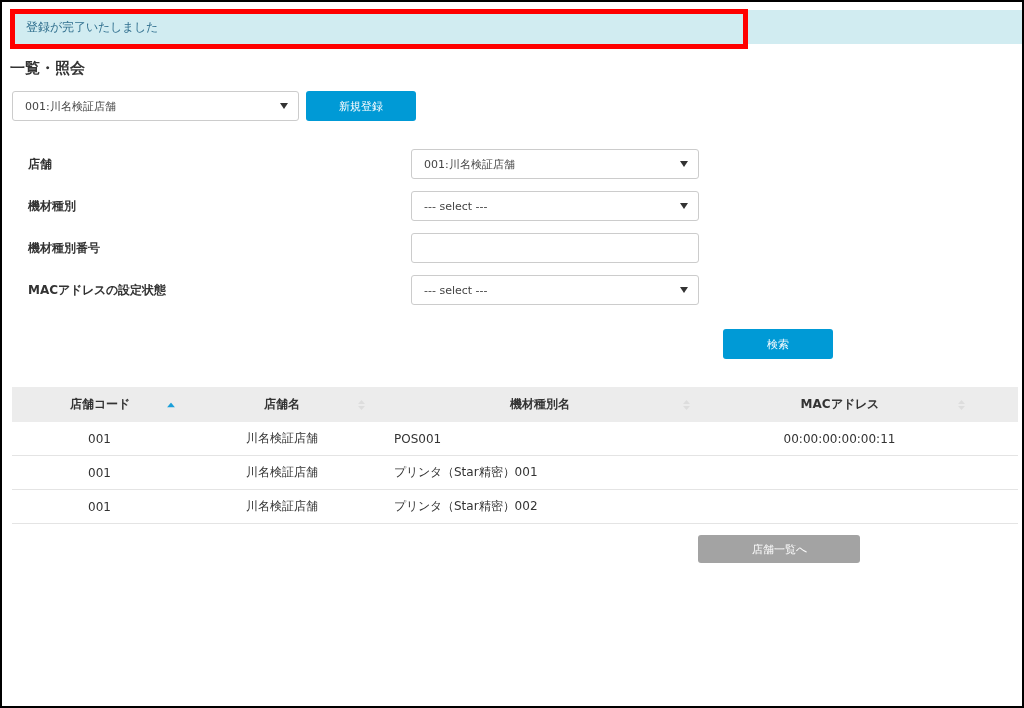 The image size is (1024, 708). Describe the element at coordinates (282, 404) in the screenshot. I see `column-header: 店舗名` at that location.